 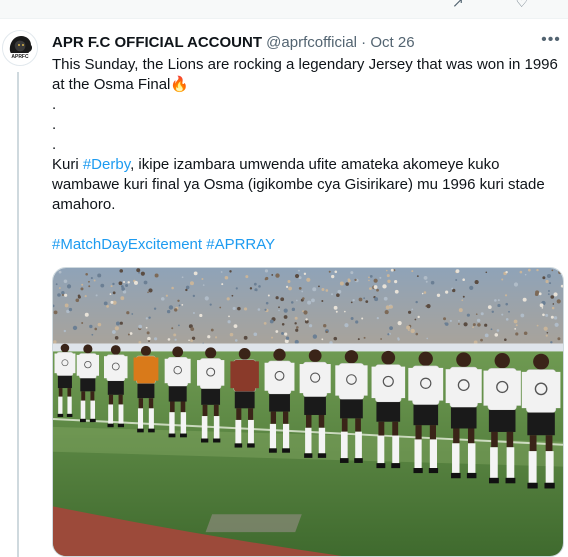 I want to click on display-name: APR F.C OFFICIAL ACCOUNT, so click(x=157, y=42).